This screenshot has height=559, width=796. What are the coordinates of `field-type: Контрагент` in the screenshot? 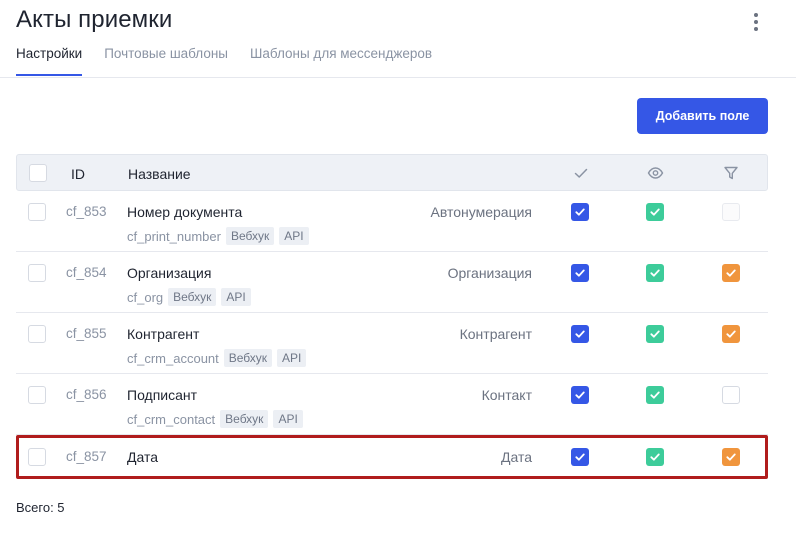 It's located at (495, 334).